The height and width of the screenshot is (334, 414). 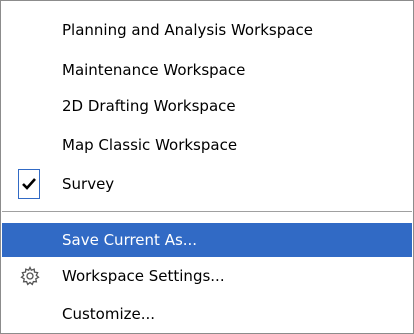 I want to click on check-icon, so click(x=29, y=184).